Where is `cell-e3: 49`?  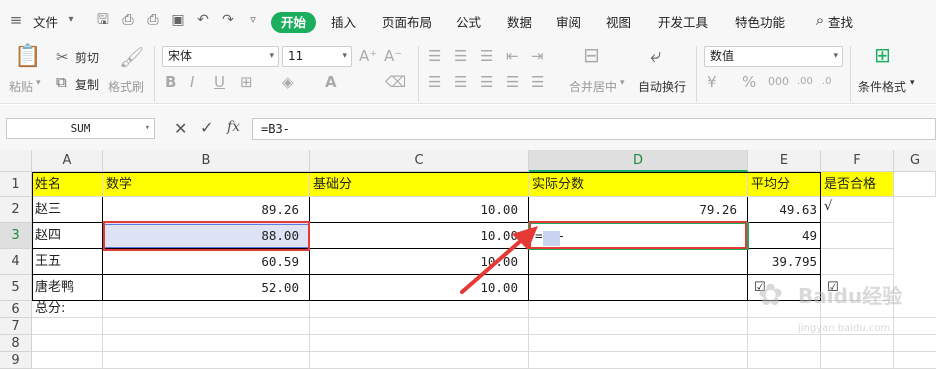 cell-e3: 49 is located at coordinates (784, 236).